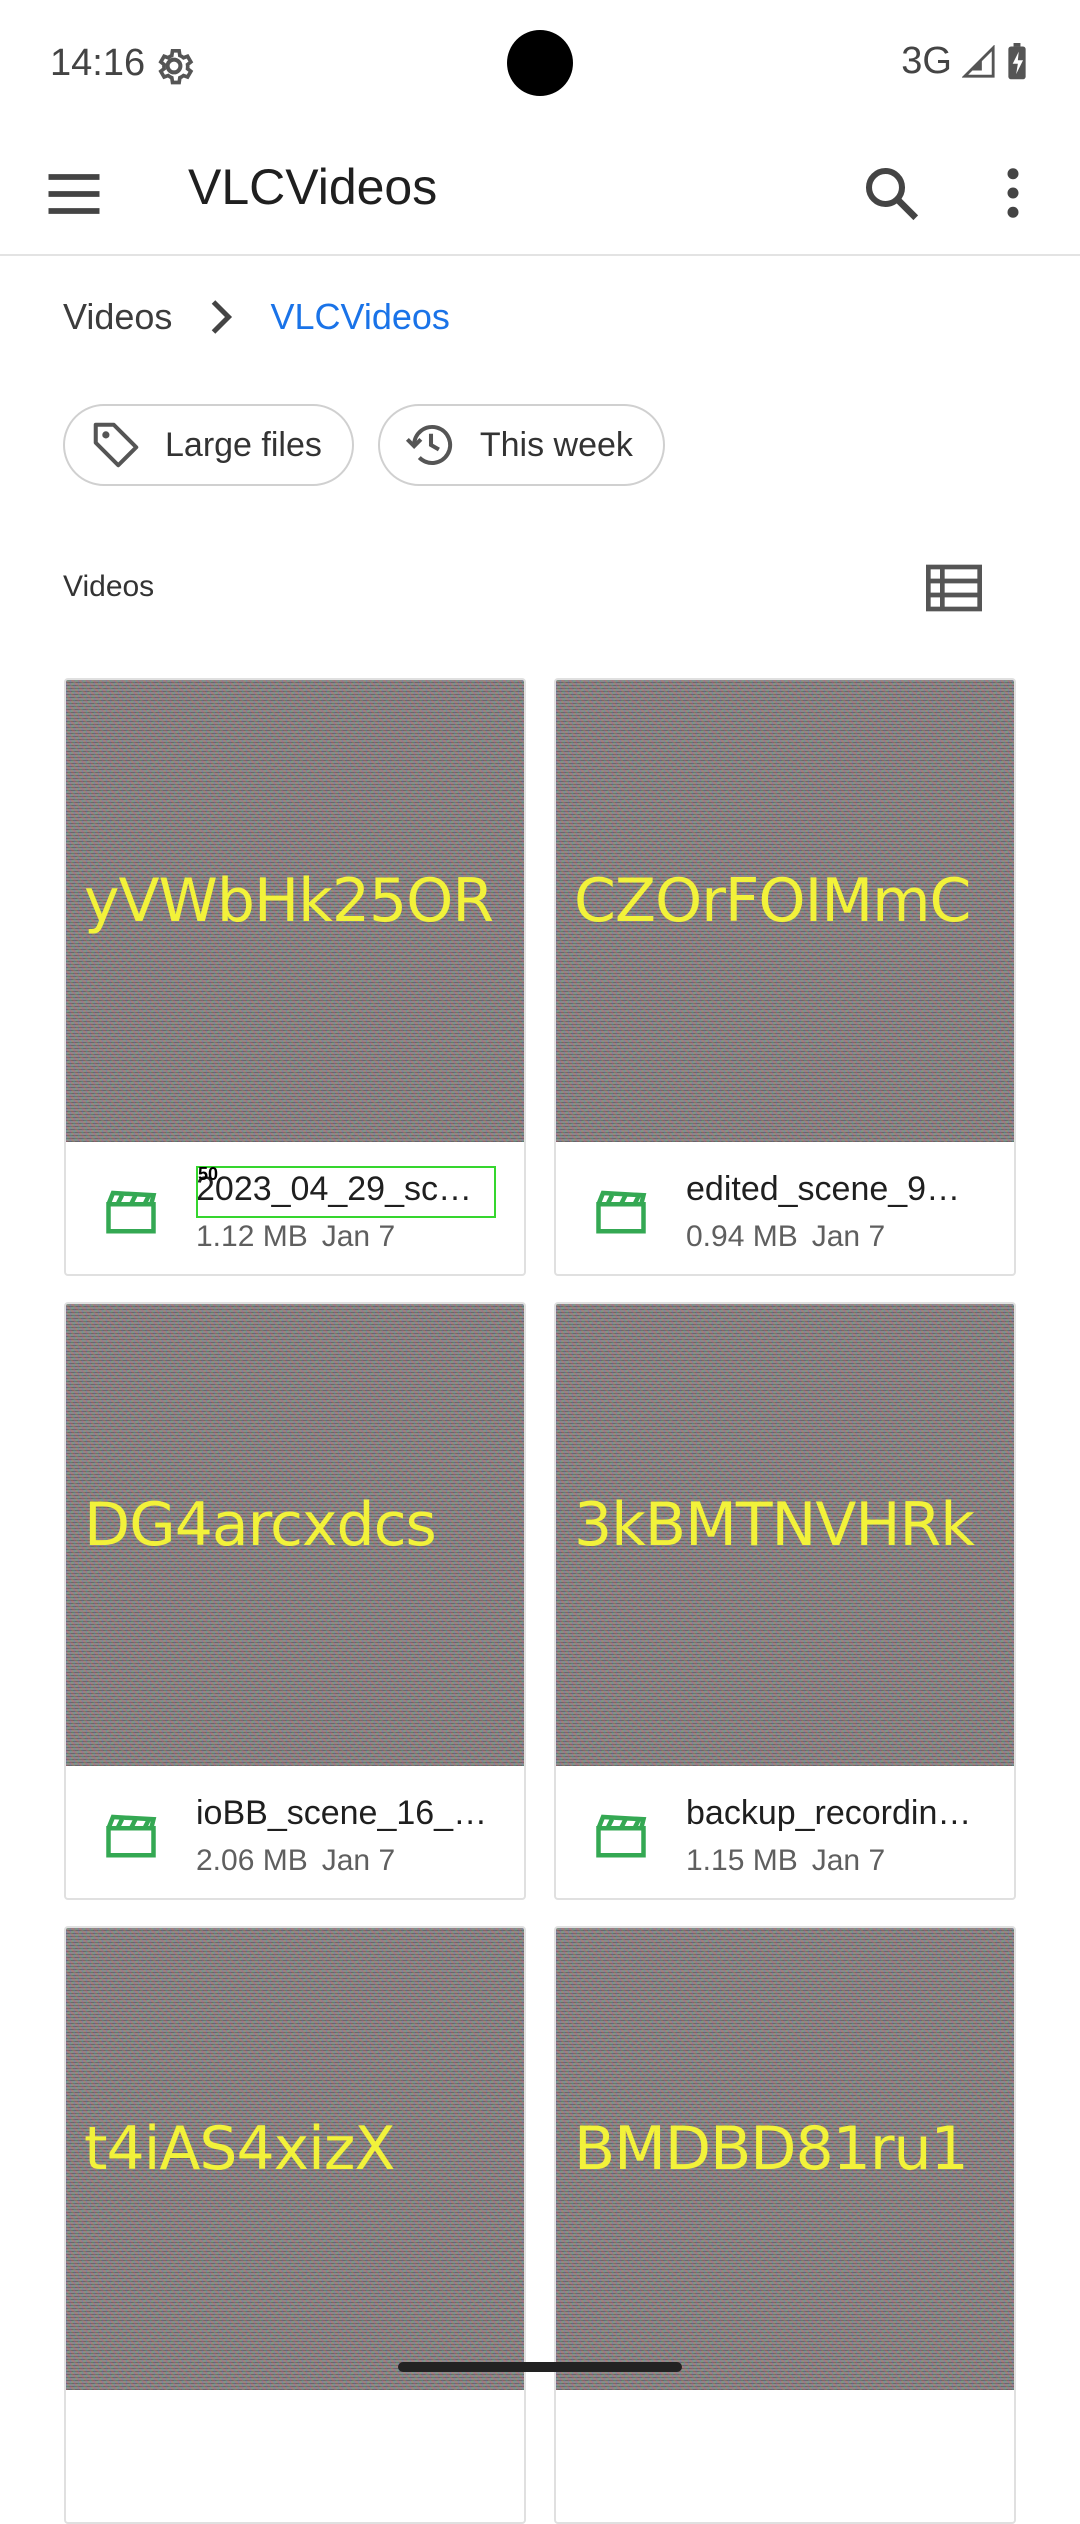  I want to click on video-card: BMDBD81ru1, so click(785, 2225).